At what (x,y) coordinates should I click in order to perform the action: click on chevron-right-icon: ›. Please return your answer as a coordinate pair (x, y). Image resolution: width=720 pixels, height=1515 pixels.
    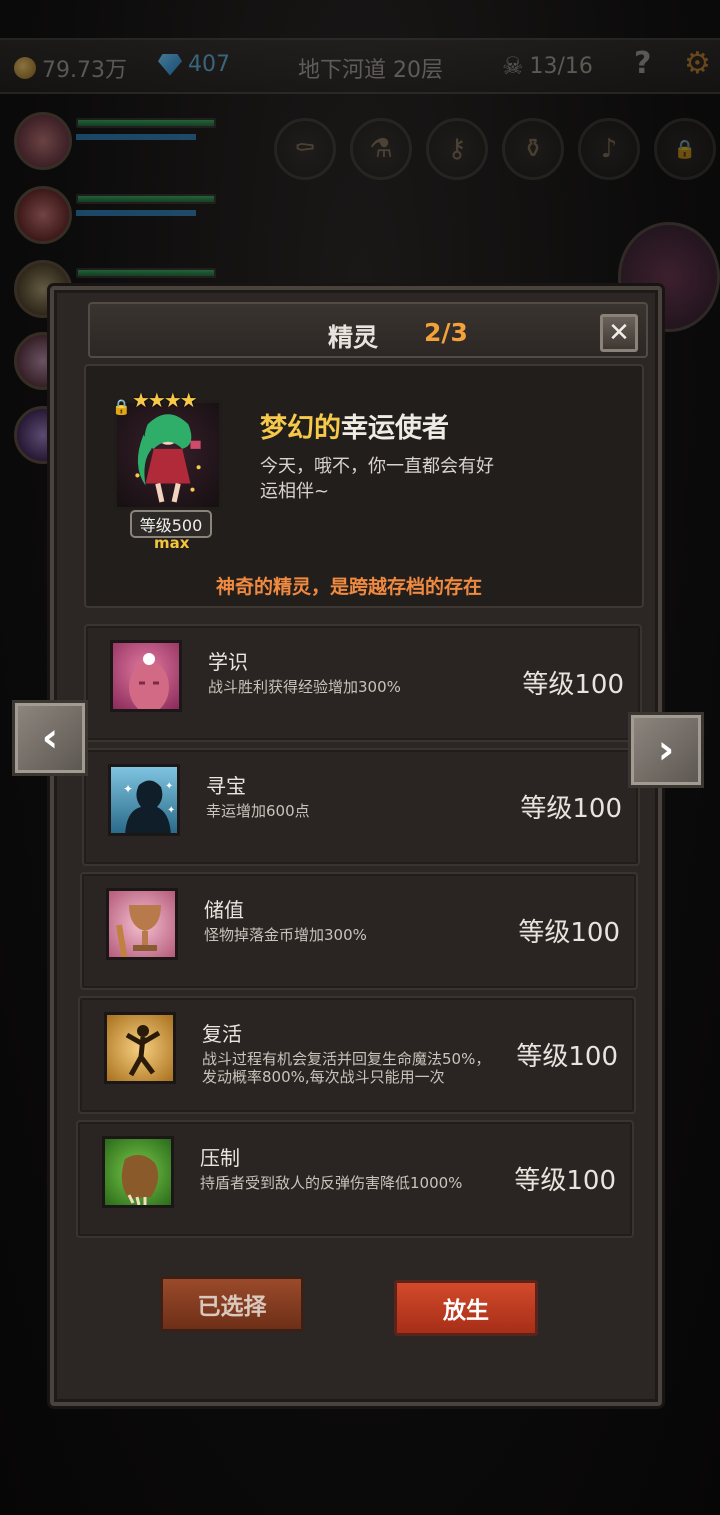
    Looking at the image, I should click on (666, 750).